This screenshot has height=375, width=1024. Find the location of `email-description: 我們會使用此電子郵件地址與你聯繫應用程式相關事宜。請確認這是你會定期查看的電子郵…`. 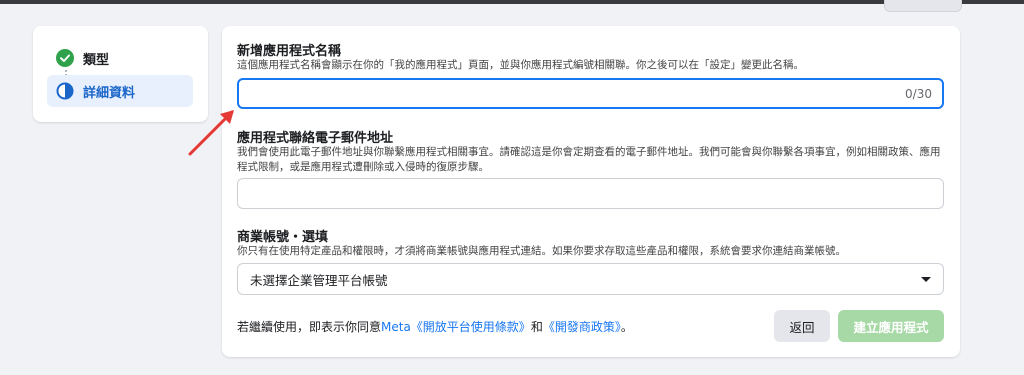

email-description: 我們會使用此電子郵件地址與你聯繫應用程式相關事宜。請確認這是你會定期查看的電子郵… is located at coordinates (589, 159).